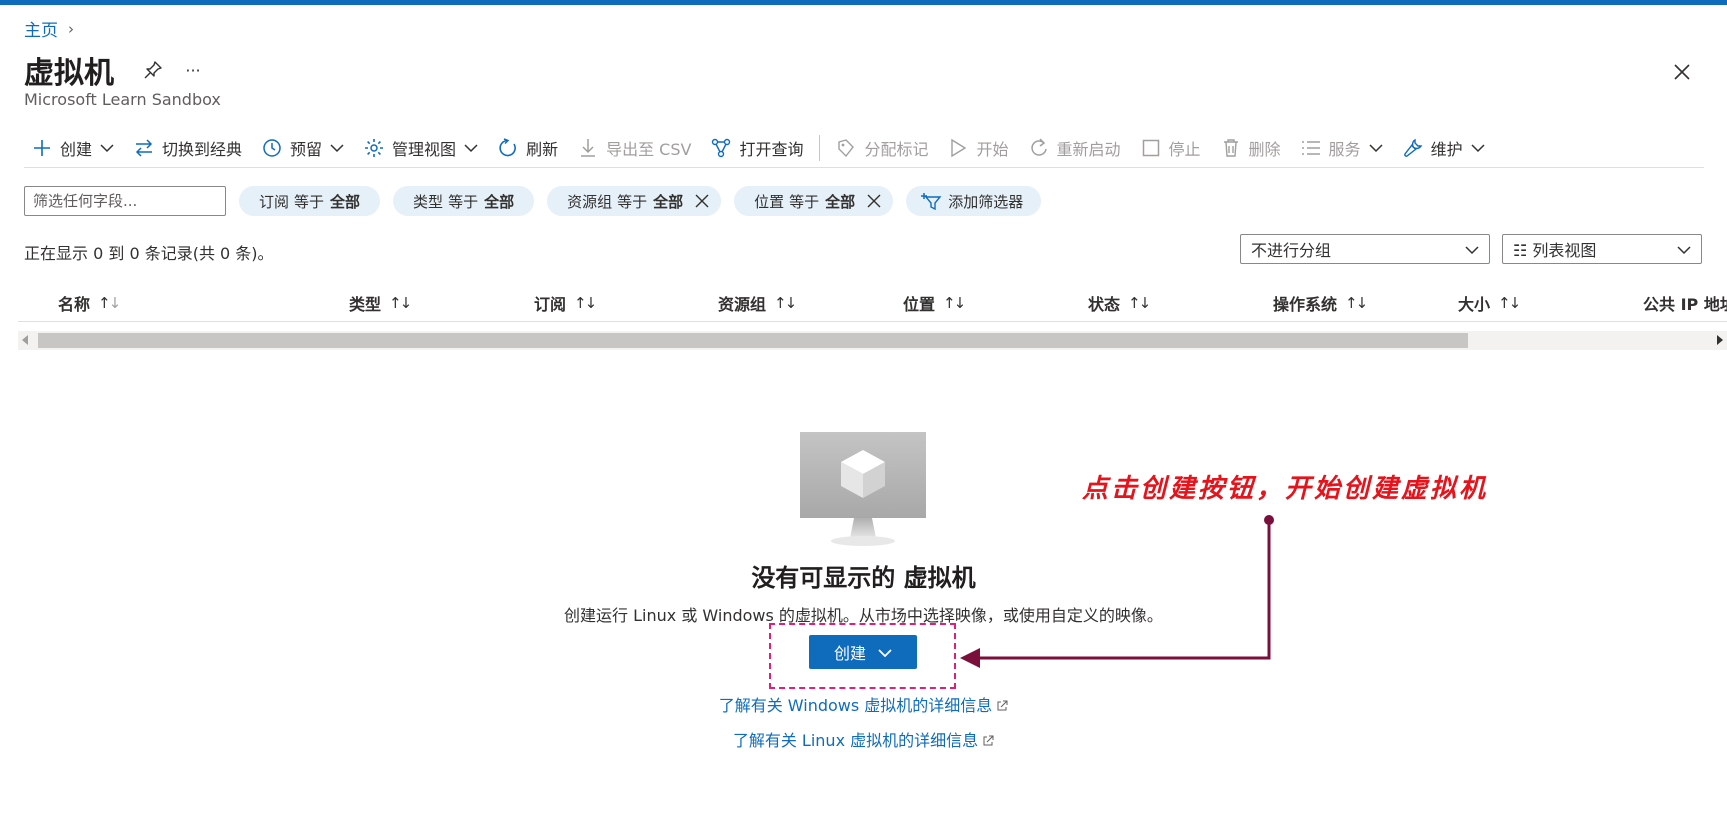 This screenshot has height=831, width=1727. Describe the element at coordinates (1291, 250) in the screenshot. I see `grouping-value: 不进行分组` at that location.